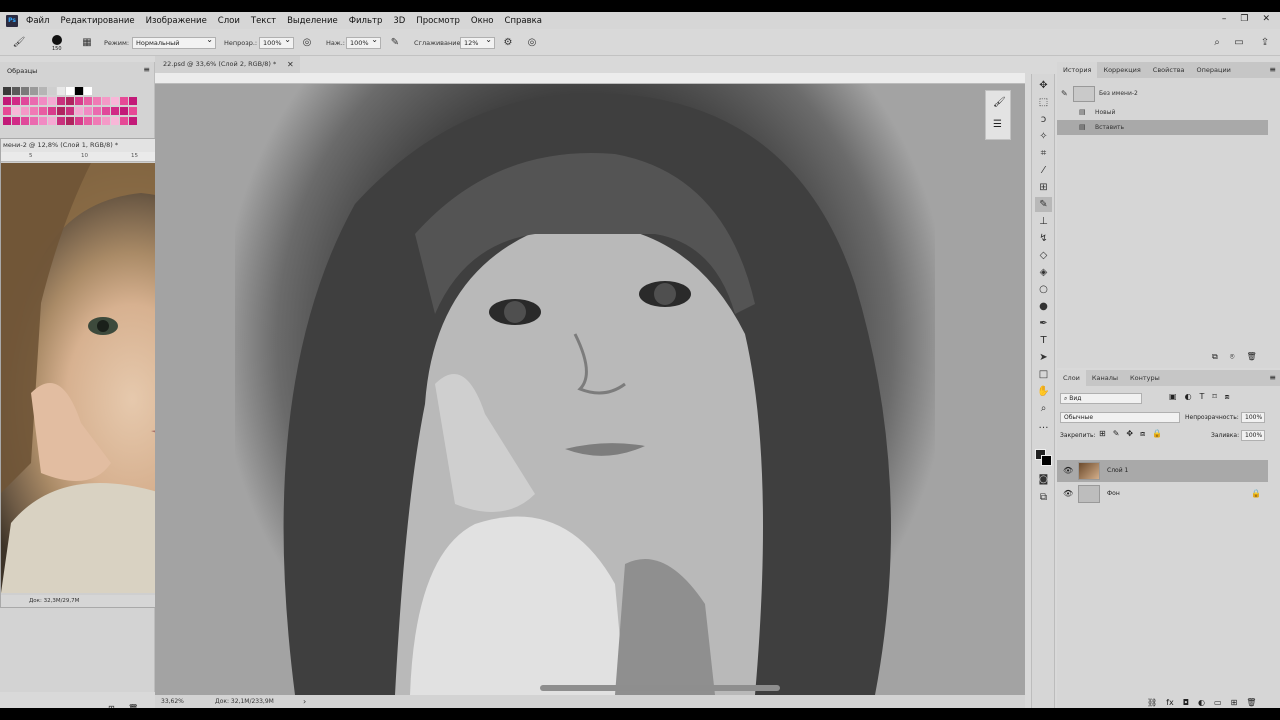  I want to click on background-color, so click(1046, 460).